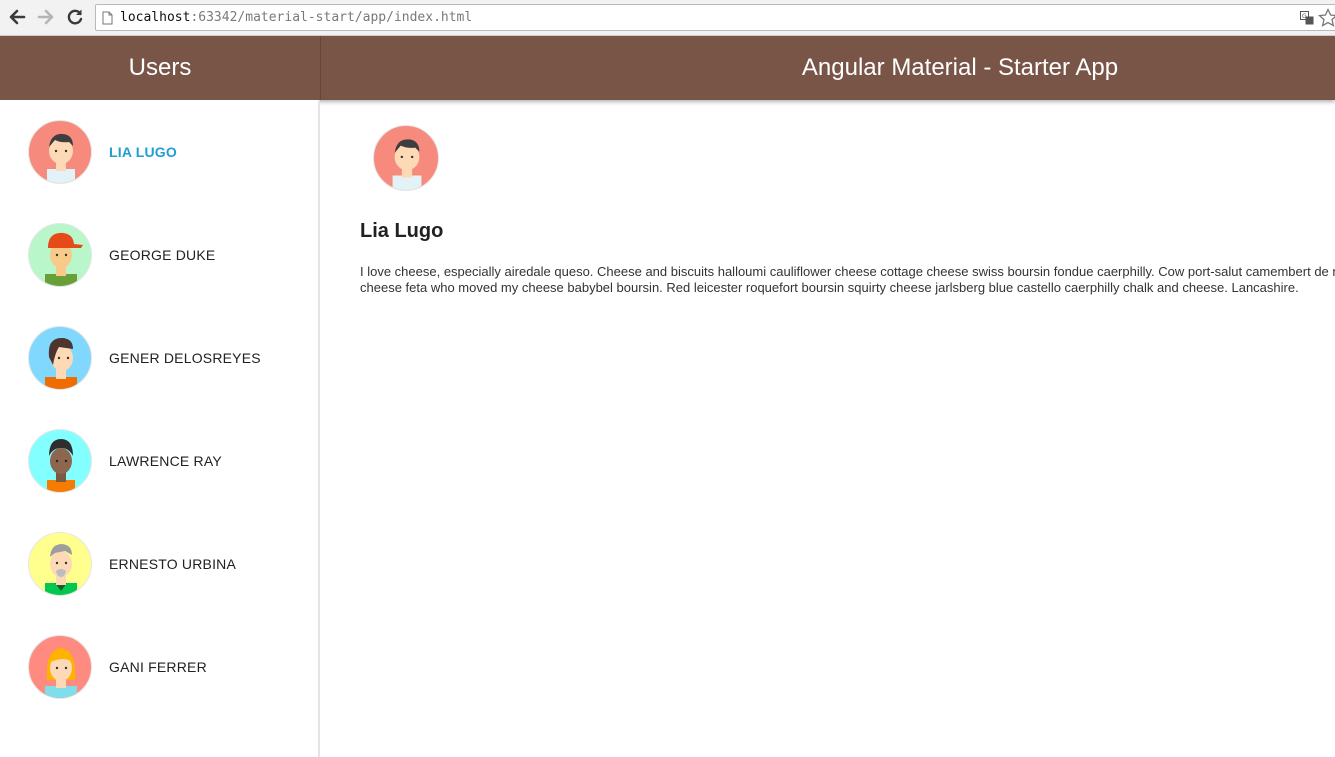 Image resolution: width=1335 pixels, height=757 pixels. I want to click on star-icon, so click(1326, 18).